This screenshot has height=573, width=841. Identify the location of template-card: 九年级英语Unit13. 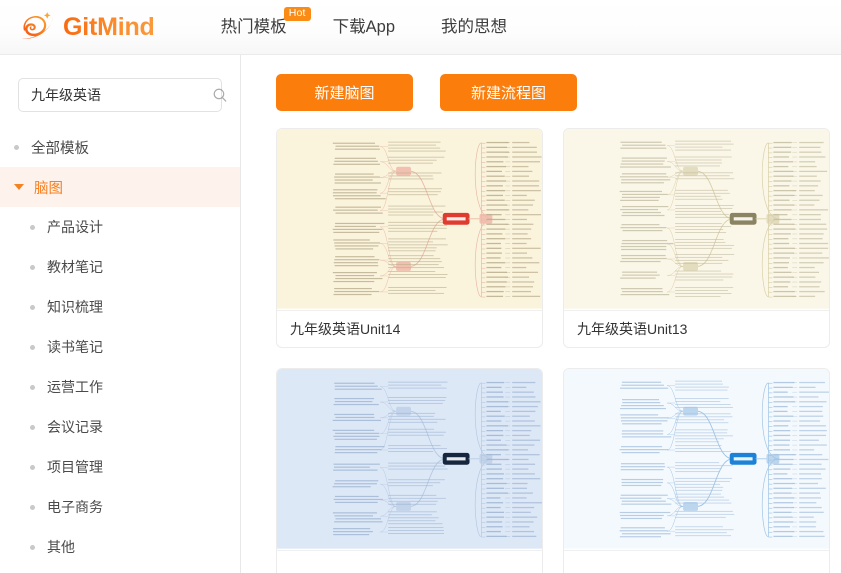
(696, 238).